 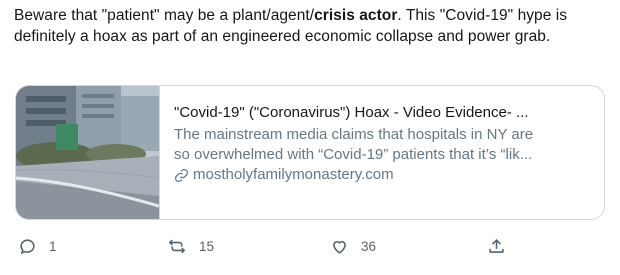 What do you see at coordinates (339, 247) in the screenshot?
I see `like-icon` at bounding box center [339, 247].